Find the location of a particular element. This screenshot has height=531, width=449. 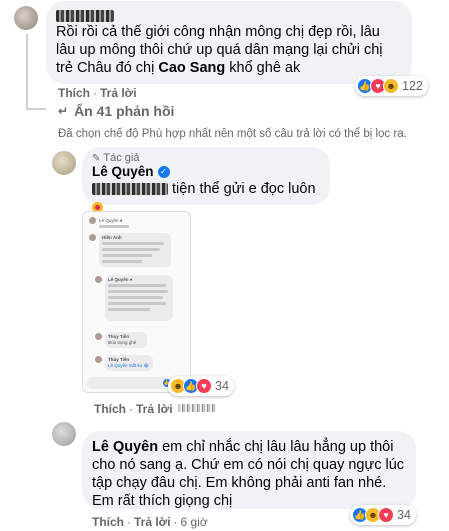

verified-icon: ✓ is located at coordinates (163, 171).